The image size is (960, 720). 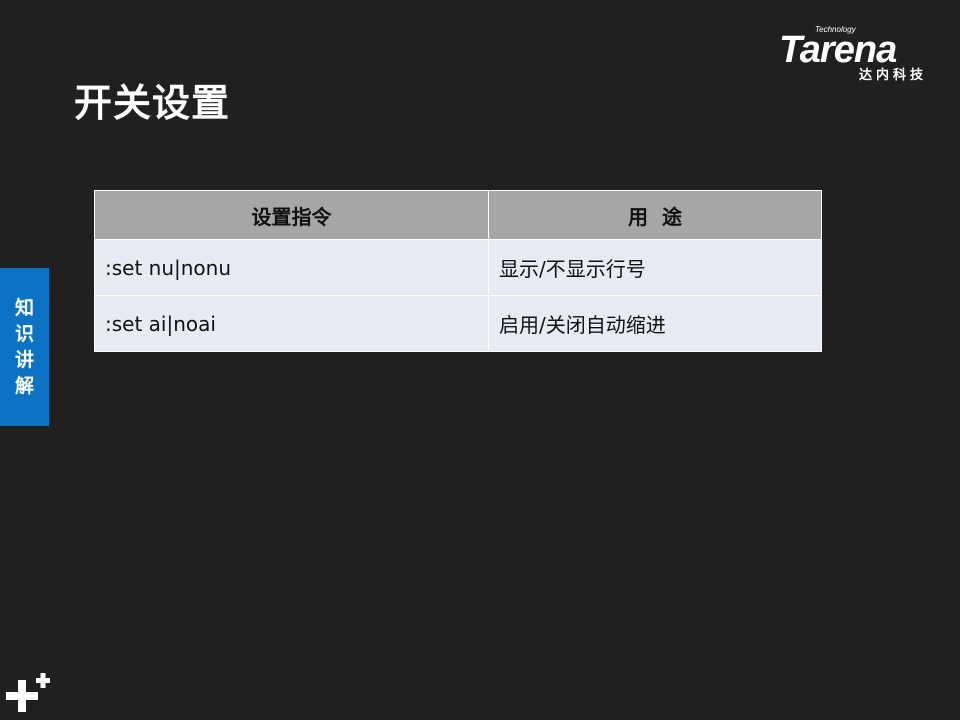 I want to click on cell-command: :set nu|nonu, so click(x=291, y=267).